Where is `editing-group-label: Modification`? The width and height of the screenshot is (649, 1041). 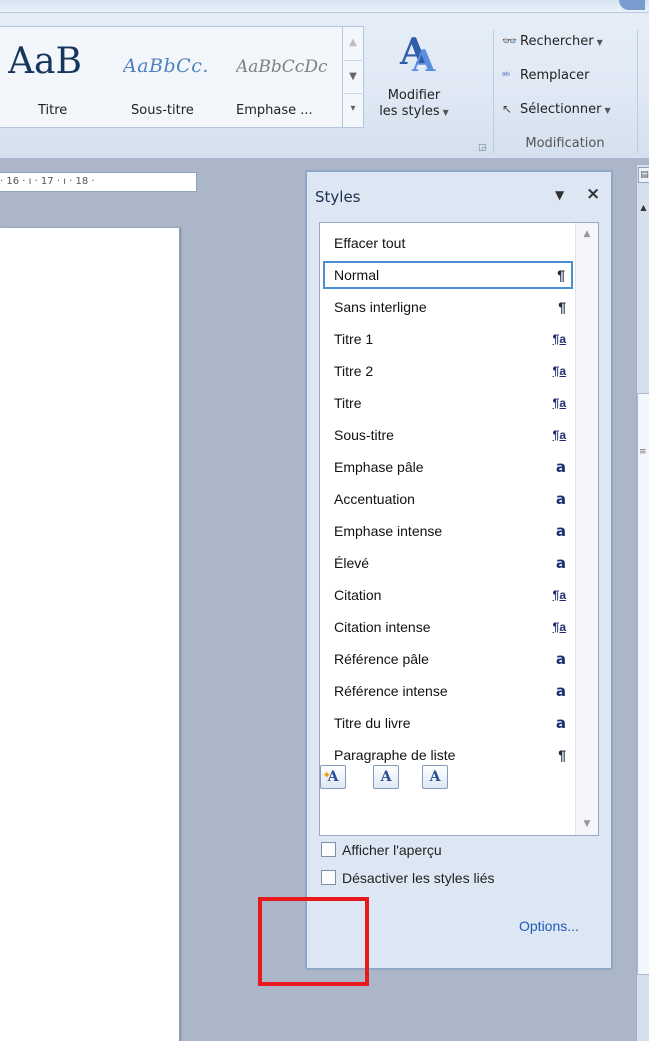
editing-group-label: Modification is located at coordinates (565, 143).